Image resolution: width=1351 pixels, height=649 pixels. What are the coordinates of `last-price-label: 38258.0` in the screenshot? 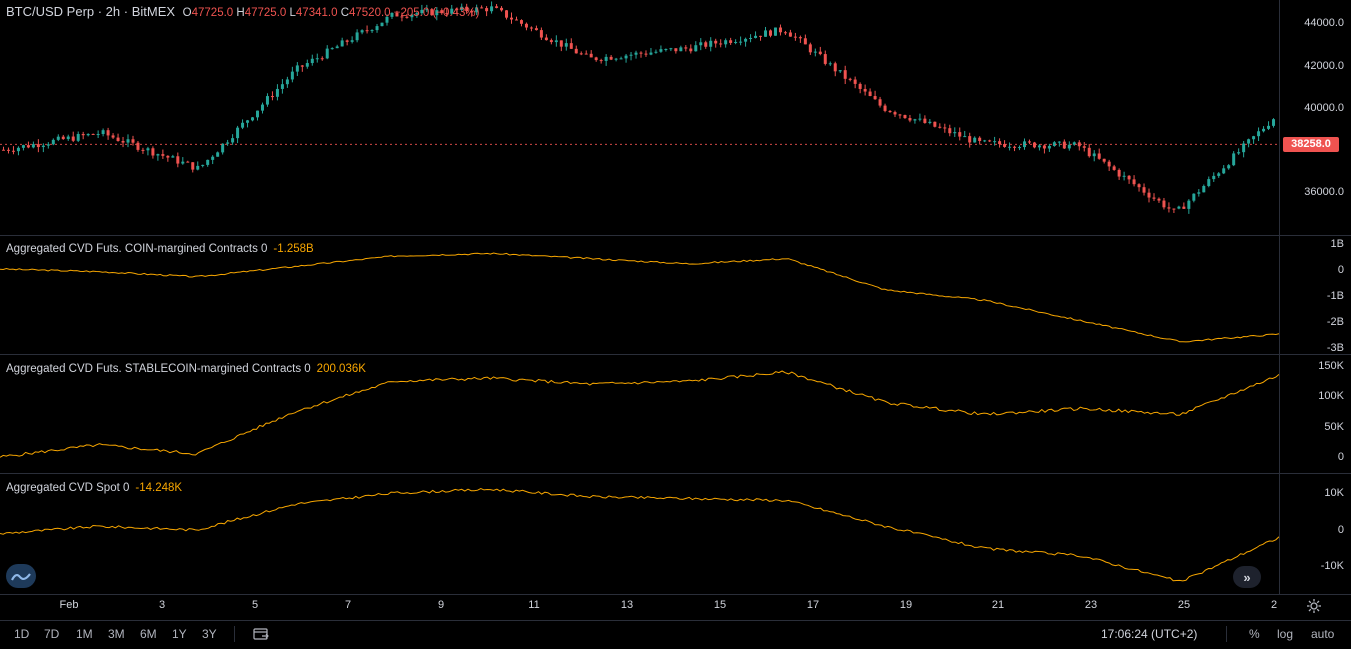 It's located at (1311, 144).